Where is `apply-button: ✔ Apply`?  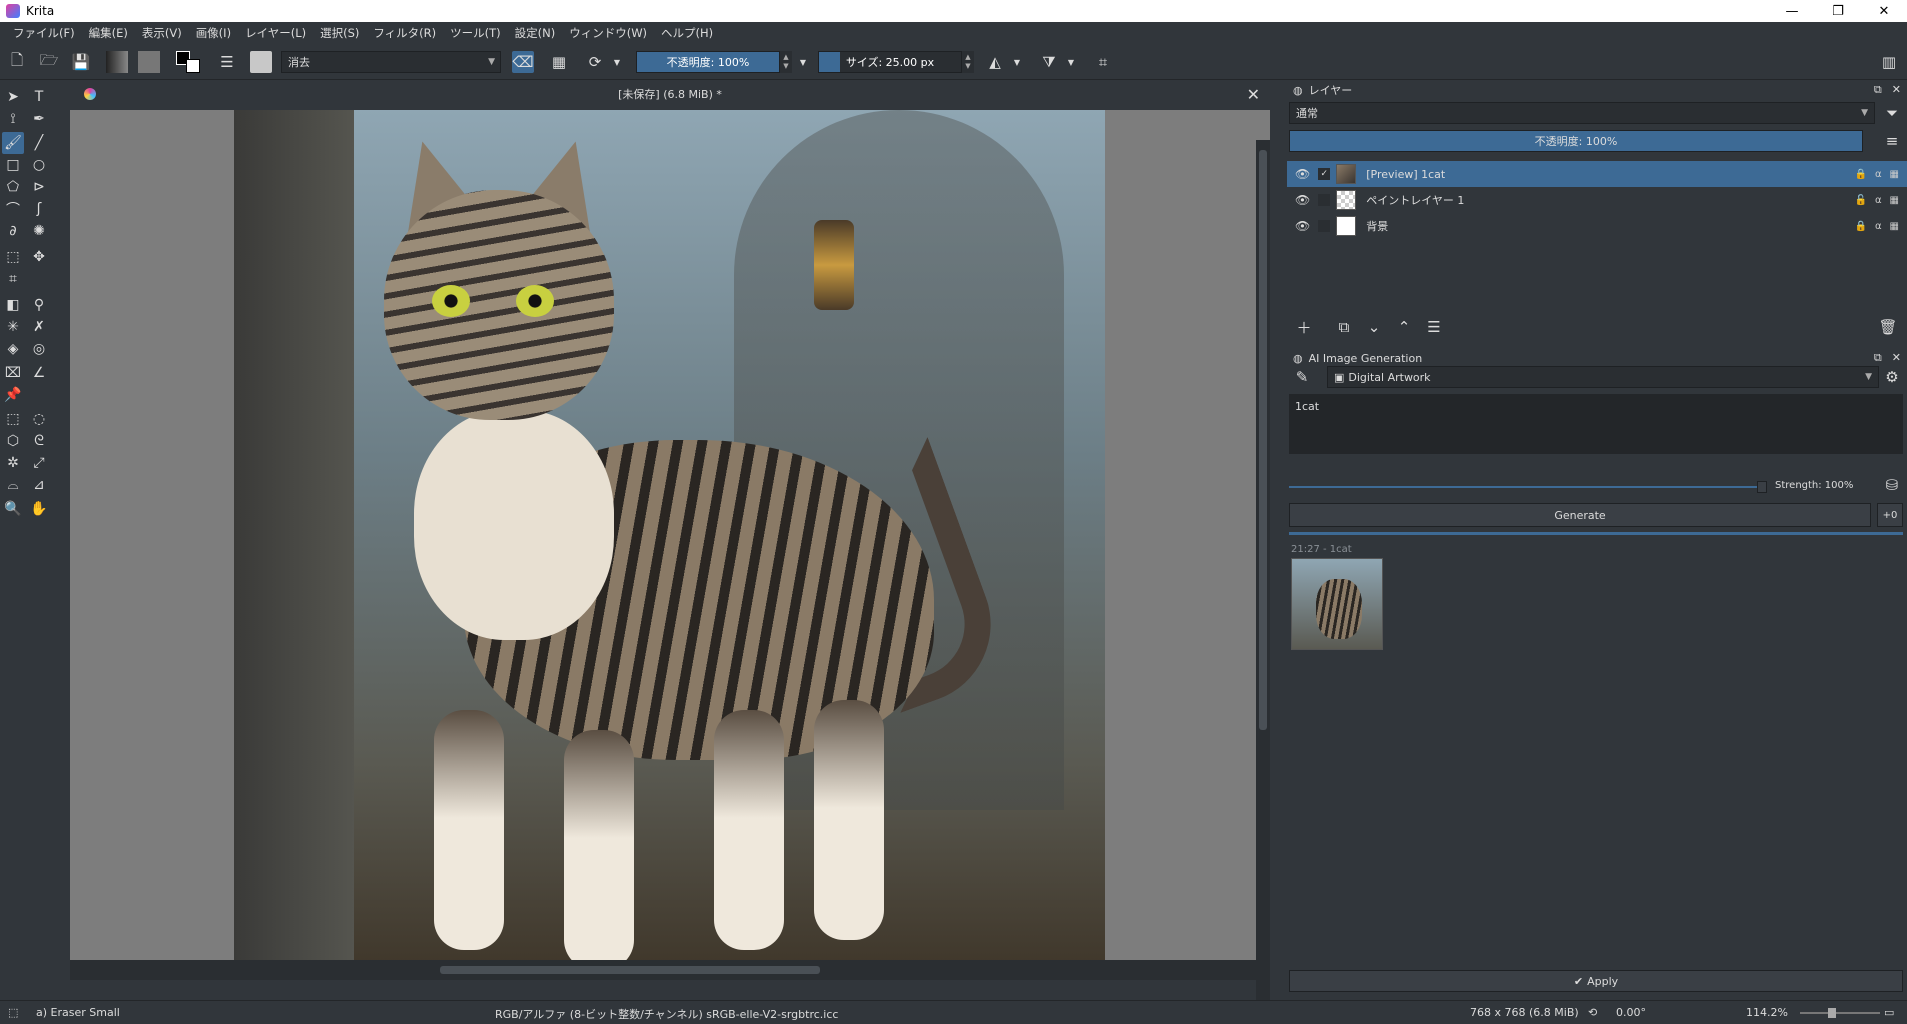
apply-button: ✔ Apply is located at coordinates (1596, 981).